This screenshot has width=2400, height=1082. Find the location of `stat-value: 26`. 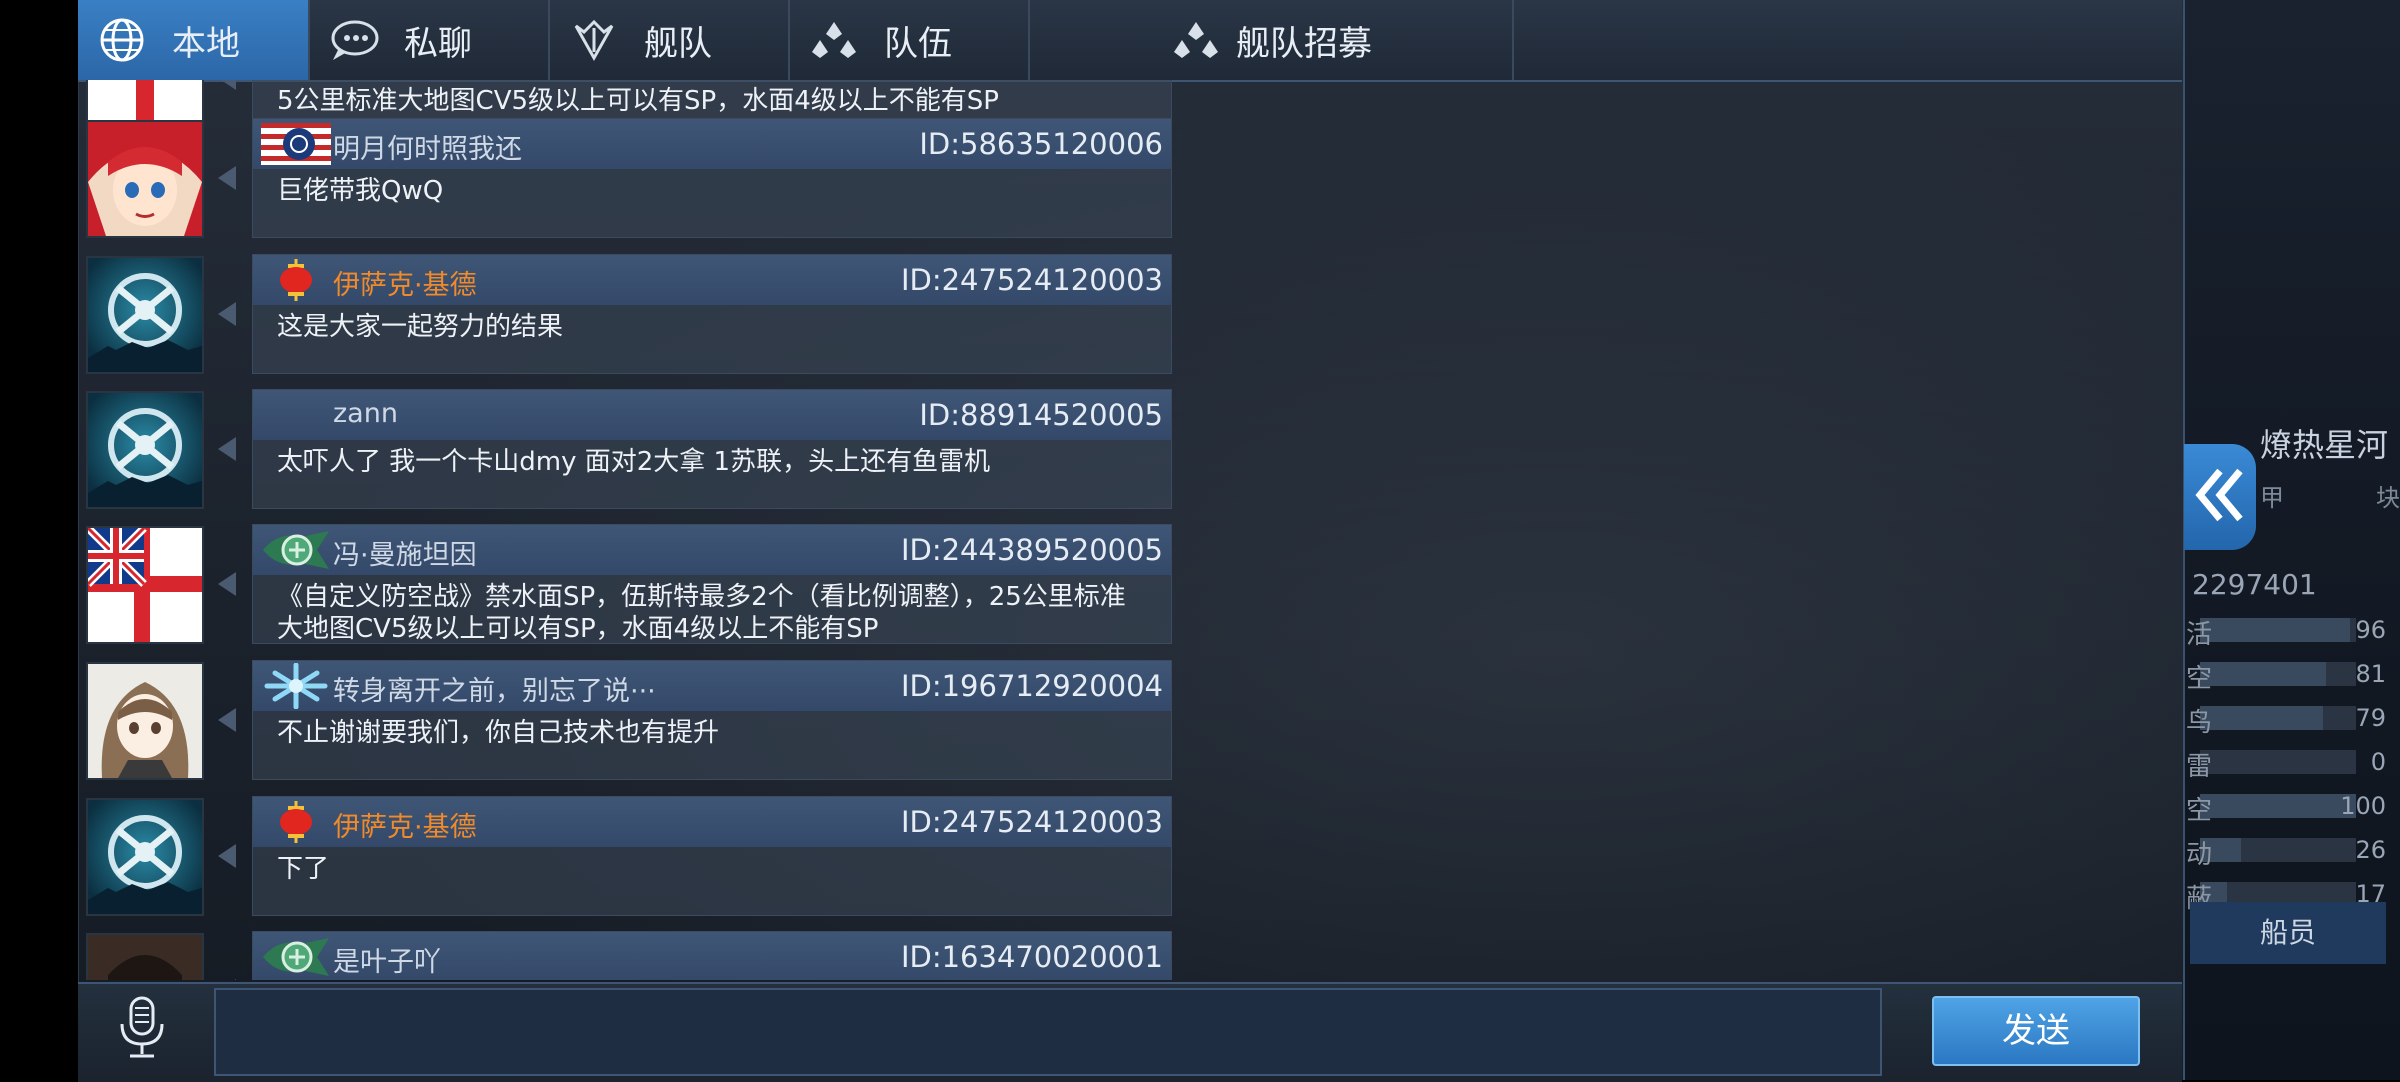

stat-value: 26 is located at coordinates (2370, 850).